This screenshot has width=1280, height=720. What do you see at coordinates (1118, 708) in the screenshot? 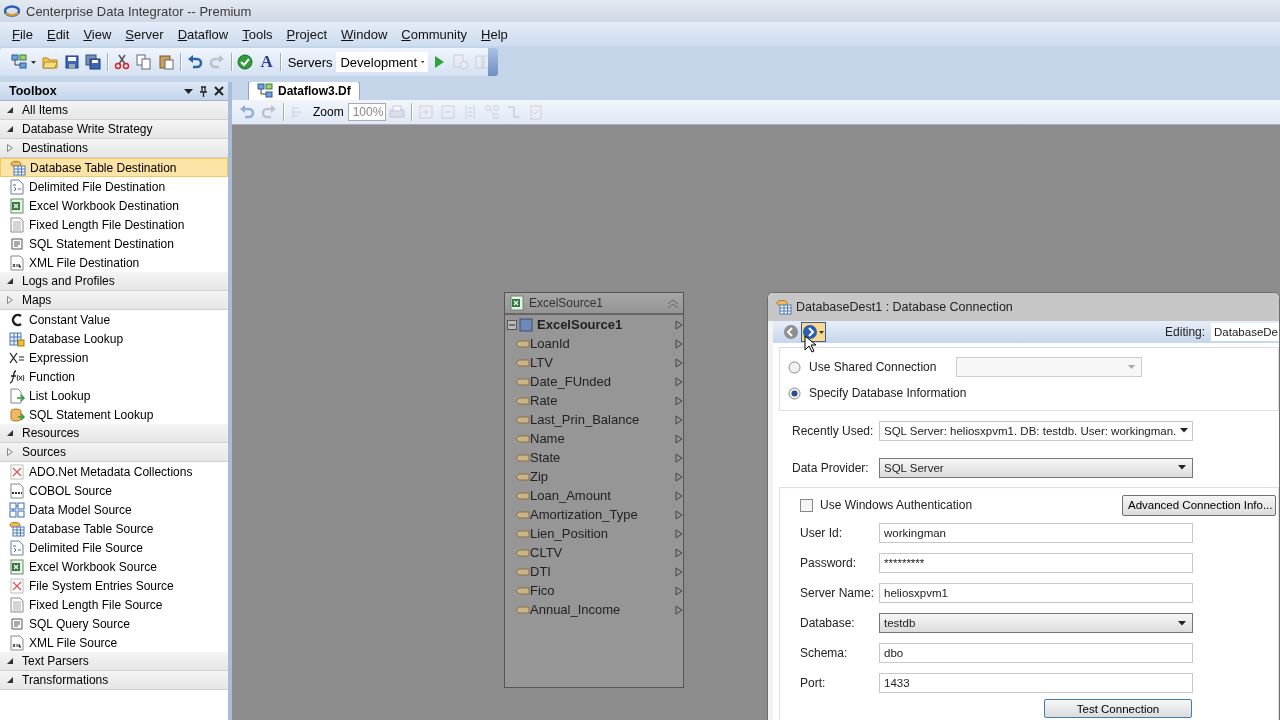
I see `test-connection-button: Test Connection` at bounding box center [1118, 708].